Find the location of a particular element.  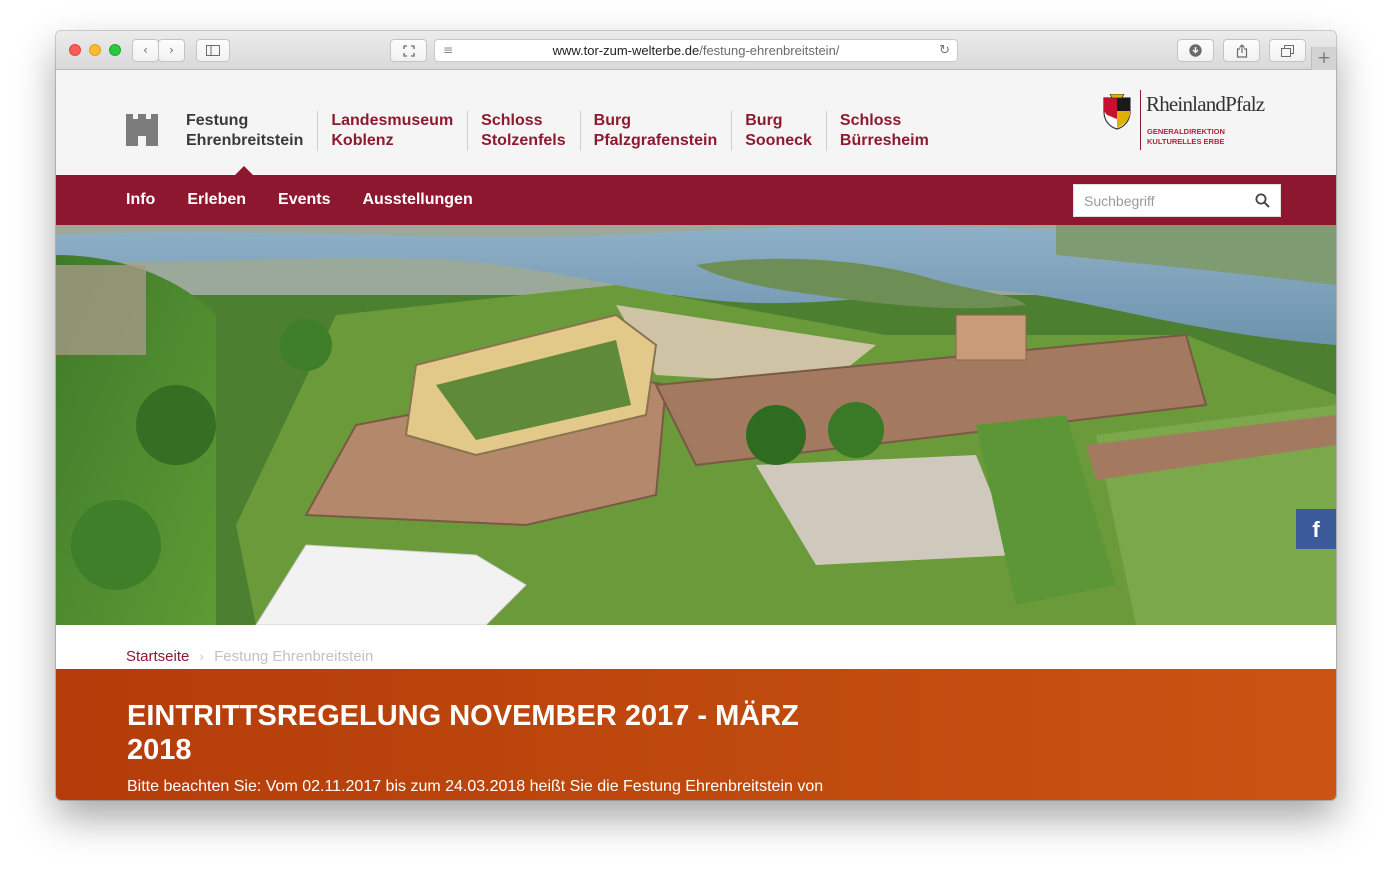

new-tab-button: + is located at coordinates (1323, 58).